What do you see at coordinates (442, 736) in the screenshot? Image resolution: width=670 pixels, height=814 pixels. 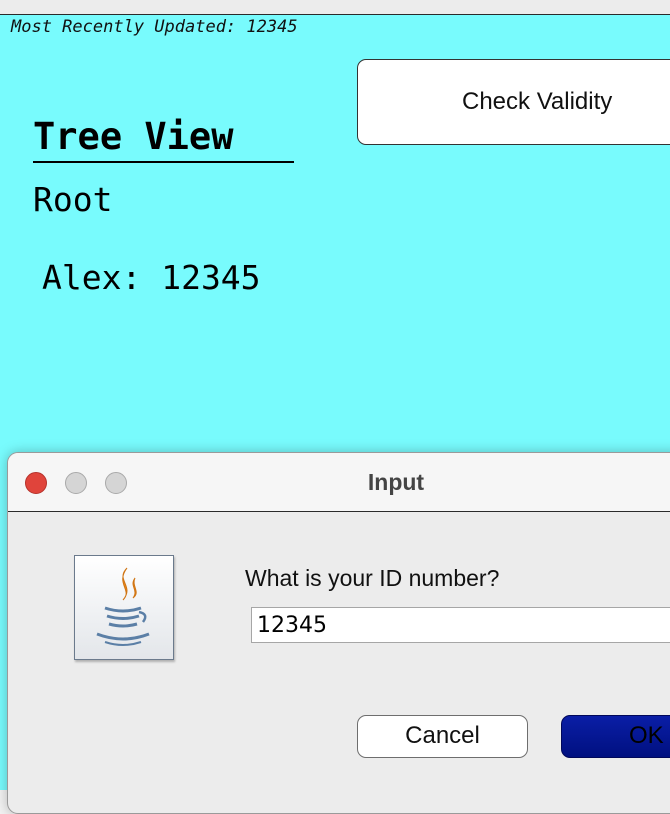 I see `cancel-button: Cancel` at bounding box center [442, 736].